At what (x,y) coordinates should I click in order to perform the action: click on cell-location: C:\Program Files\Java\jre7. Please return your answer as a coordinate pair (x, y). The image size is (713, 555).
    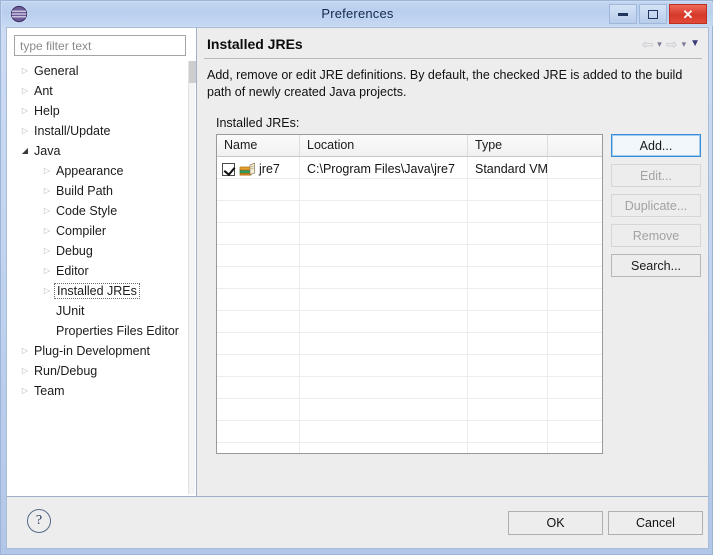
    Looking at the image, I should click on (384, 167).